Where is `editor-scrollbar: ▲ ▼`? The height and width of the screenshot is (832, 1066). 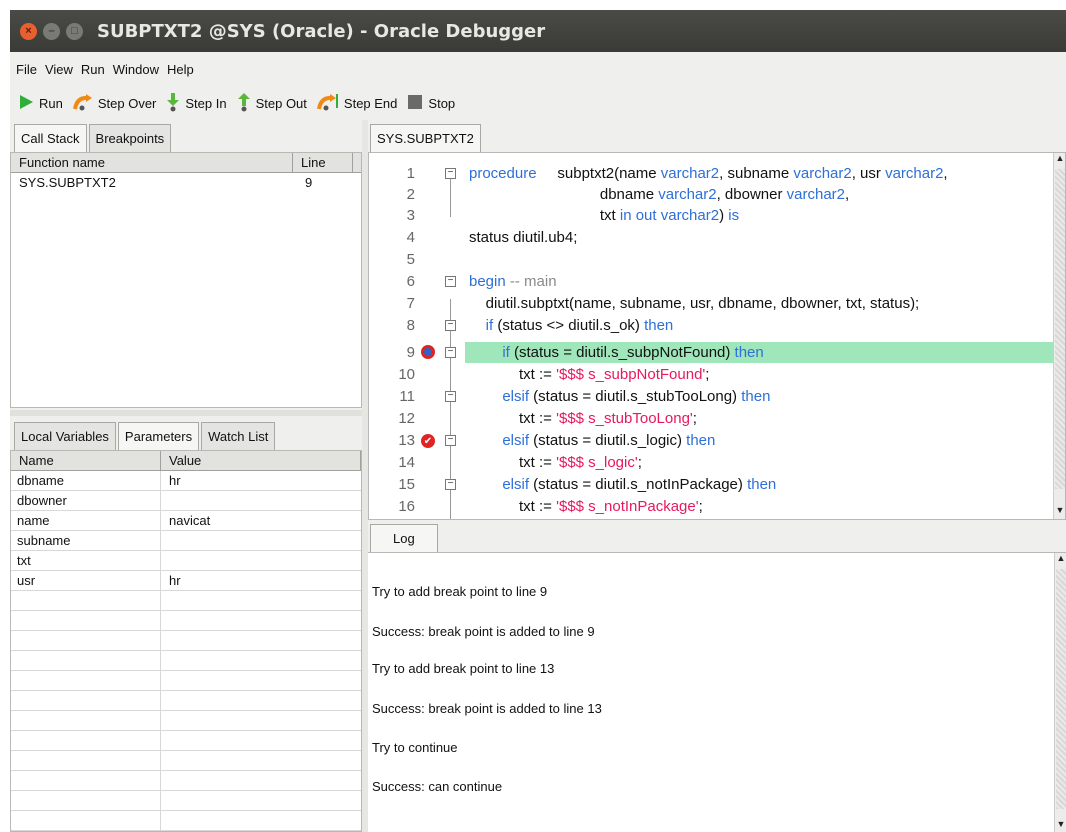 editor-scrollbar: ▲ ▼ is located at coordinates (1059, 336).